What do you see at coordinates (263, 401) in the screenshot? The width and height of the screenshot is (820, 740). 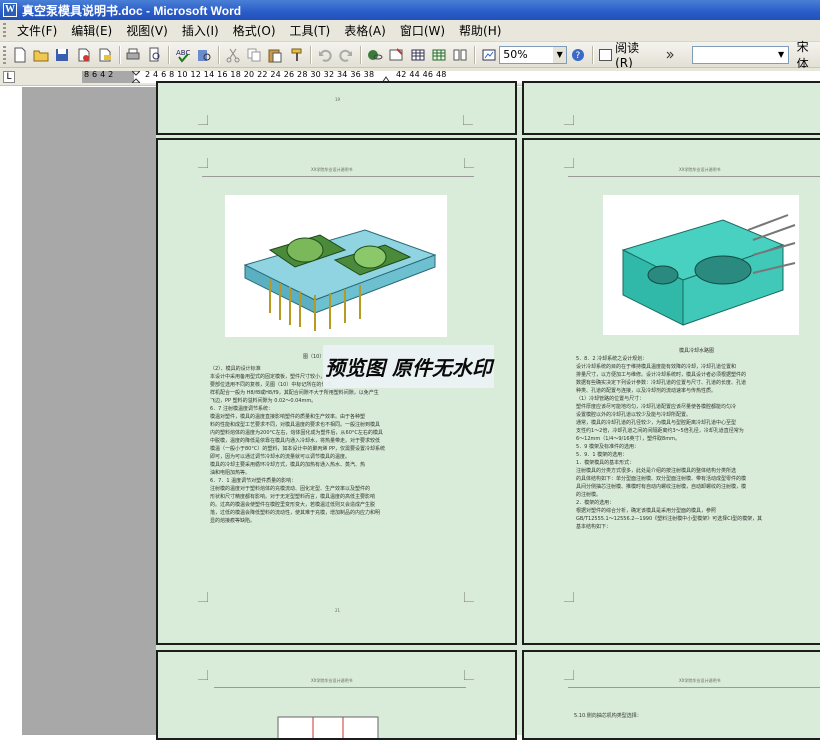 I see `text-line: 飞边，PP 塑料的溢料间隙为 0.02～0.04mm。` at bounding box center [263, 401].